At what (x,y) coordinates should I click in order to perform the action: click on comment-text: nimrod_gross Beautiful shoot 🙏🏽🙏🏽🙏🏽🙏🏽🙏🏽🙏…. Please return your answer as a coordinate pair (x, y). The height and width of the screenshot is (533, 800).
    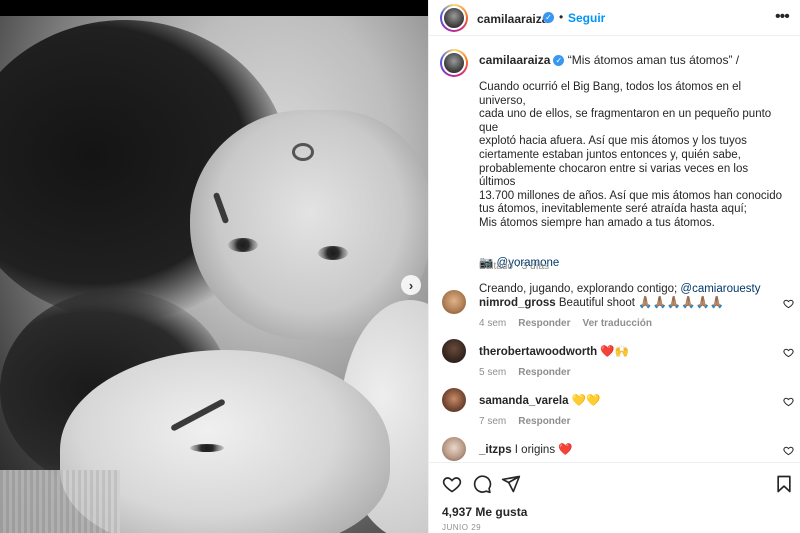
    Looking at the image, I should click on (601, 302).